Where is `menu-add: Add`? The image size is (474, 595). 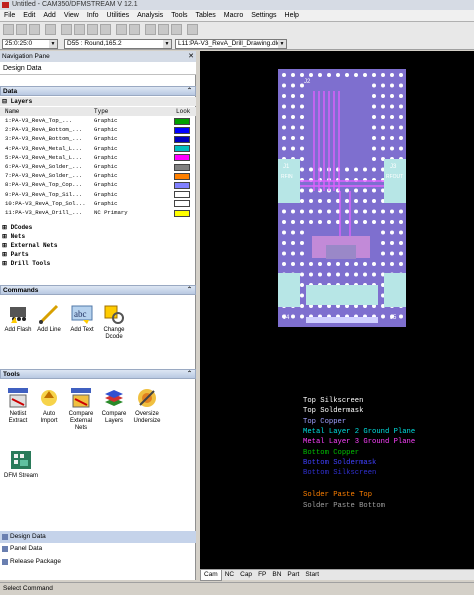 menu-add: Add is located at coordinates (49, 16).